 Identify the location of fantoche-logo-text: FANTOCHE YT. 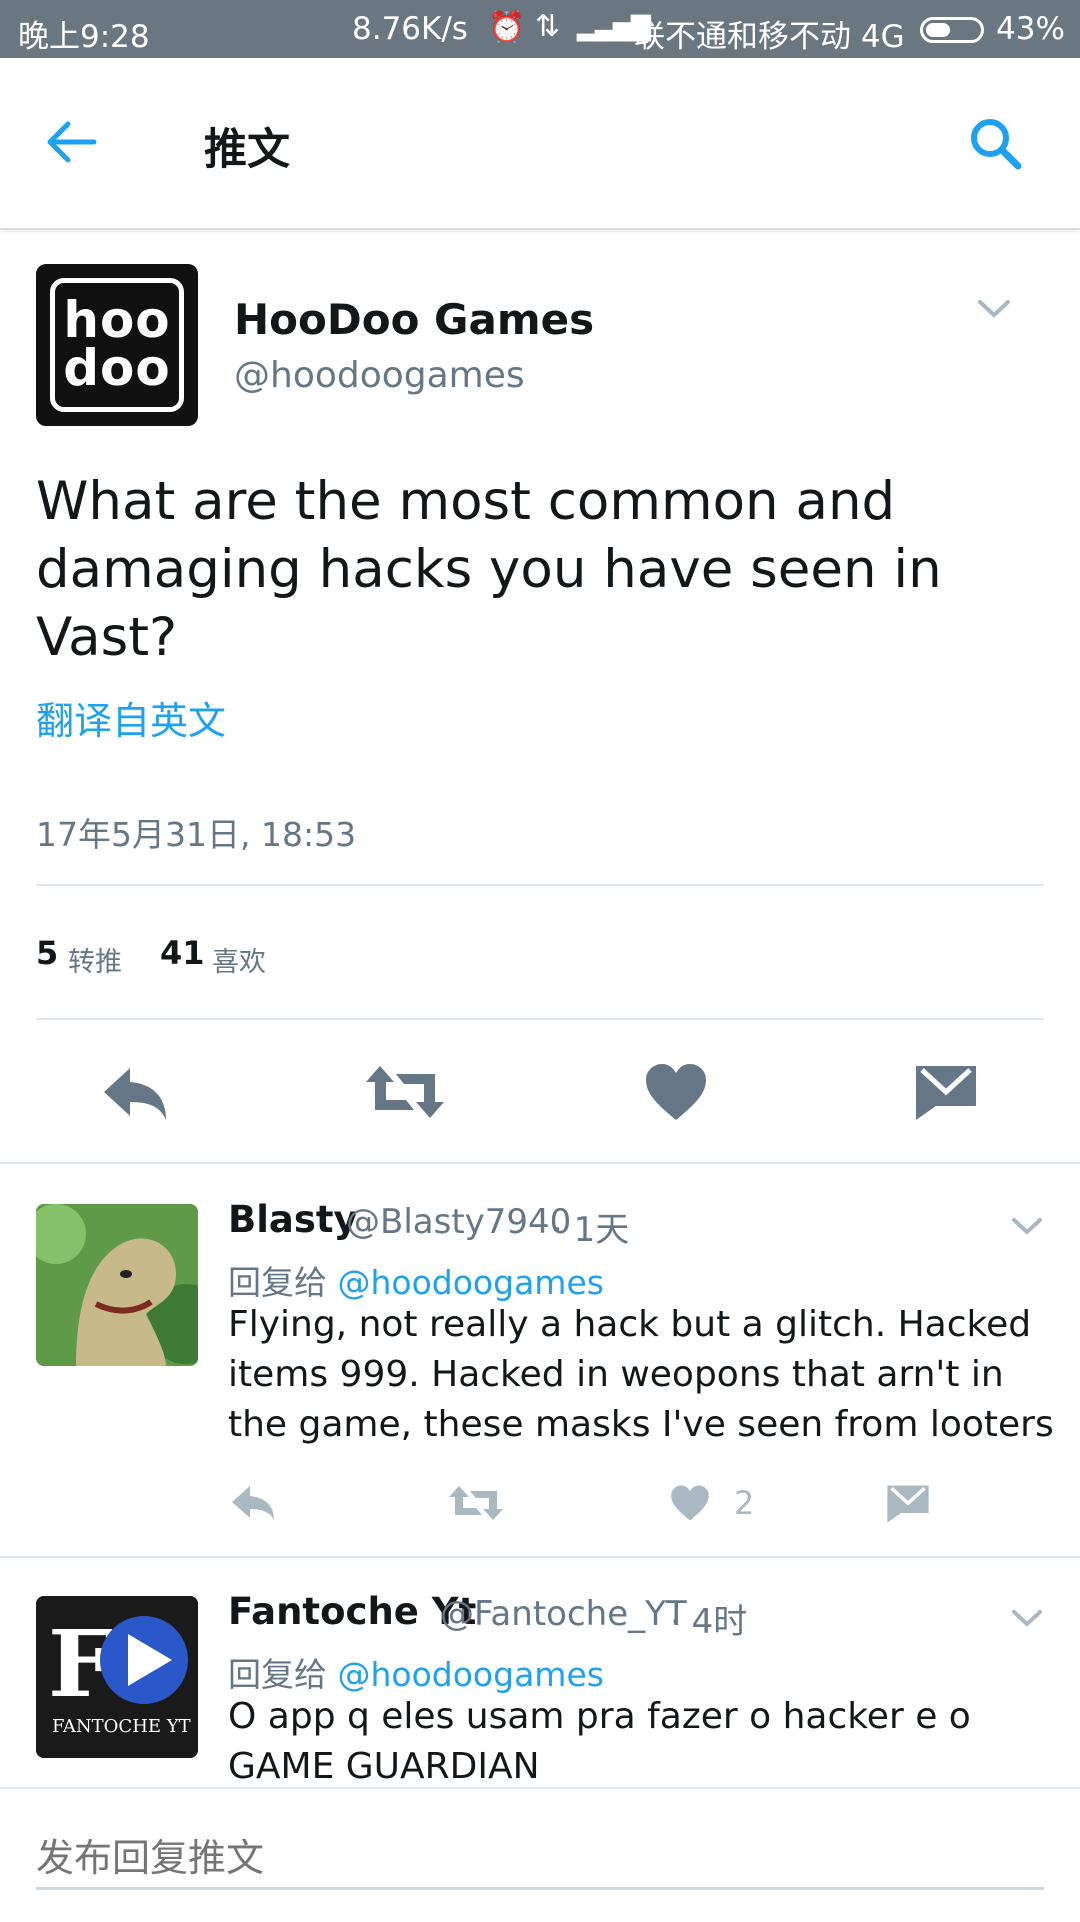
(121, 1726).